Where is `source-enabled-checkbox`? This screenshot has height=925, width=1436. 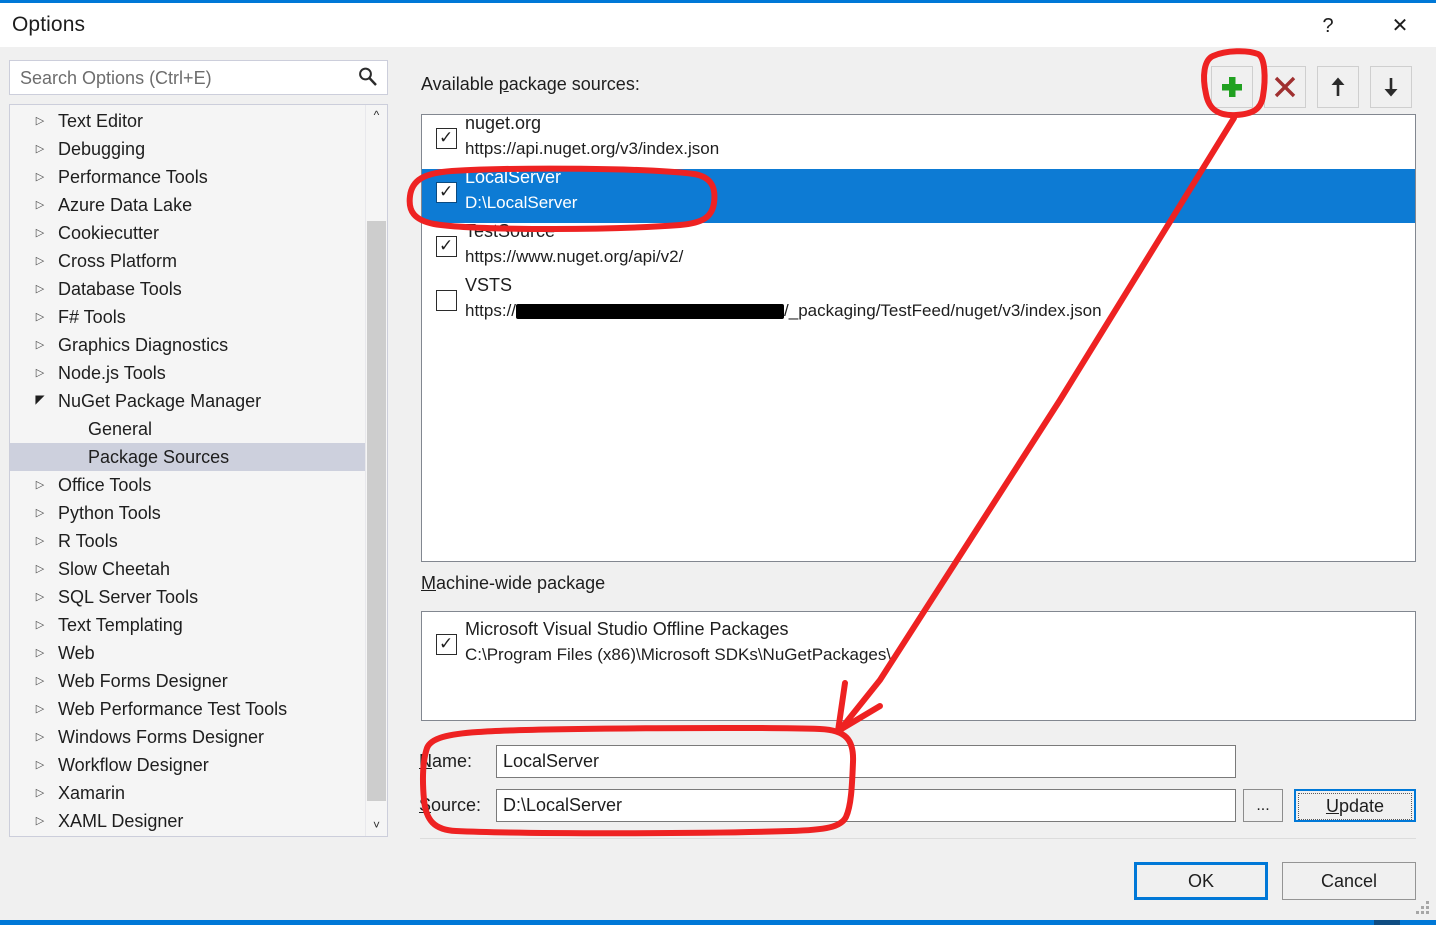 source-enabled-checkbox is located at coordinates (446, 300).